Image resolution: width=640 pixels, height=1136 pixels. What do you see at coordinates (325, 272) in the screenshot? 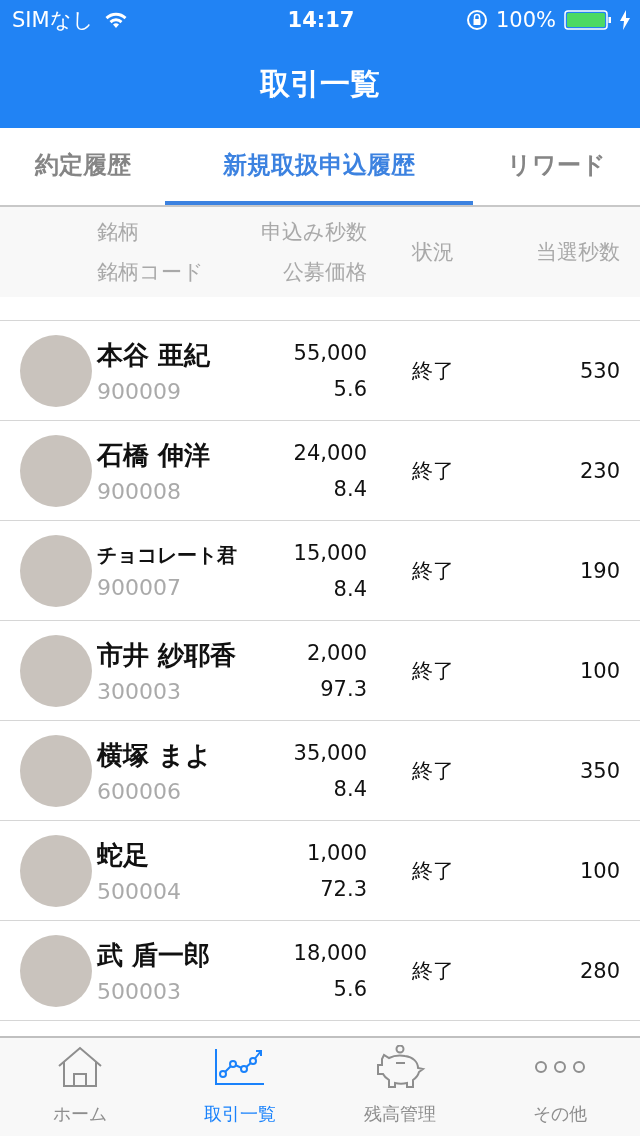
I see `column-header: 公募価格` at bounding box center [325, 272].